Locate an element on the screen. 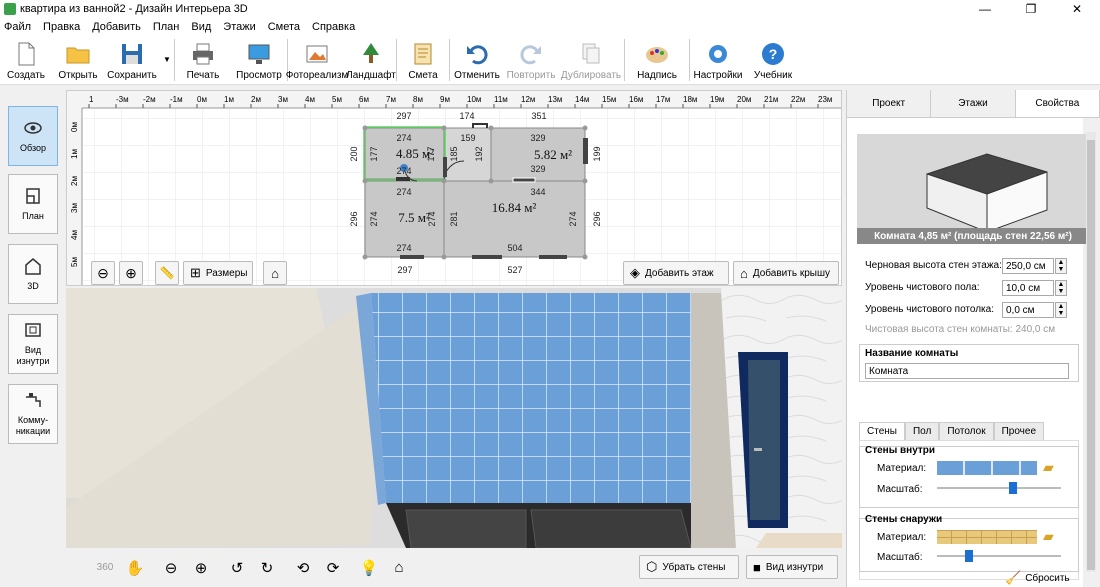 Image resolution: width=1100 pixels, height=587 pixels. maximize-button: ❐ is located at coordinates (1031, 9).